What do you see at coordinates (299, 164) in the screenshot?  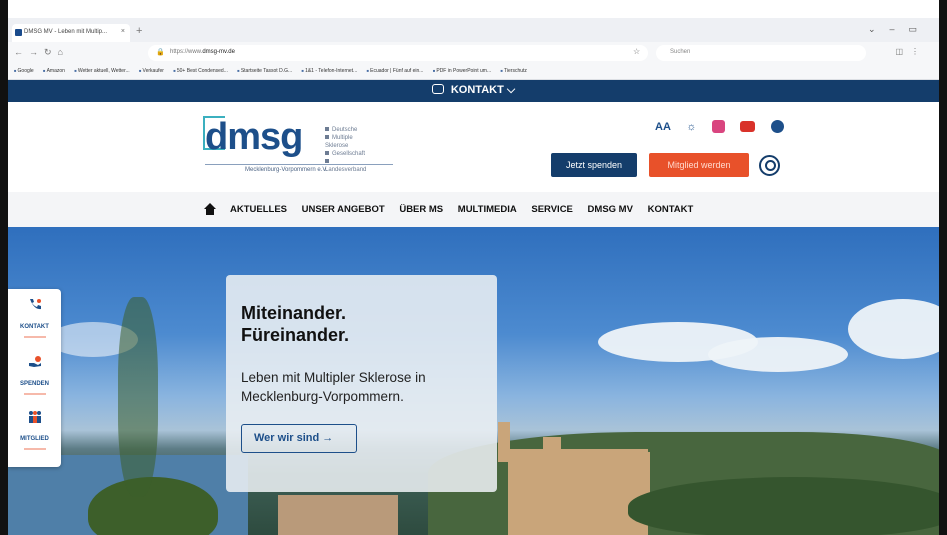 I see `logo-divider` at bounding box center [299, 164].